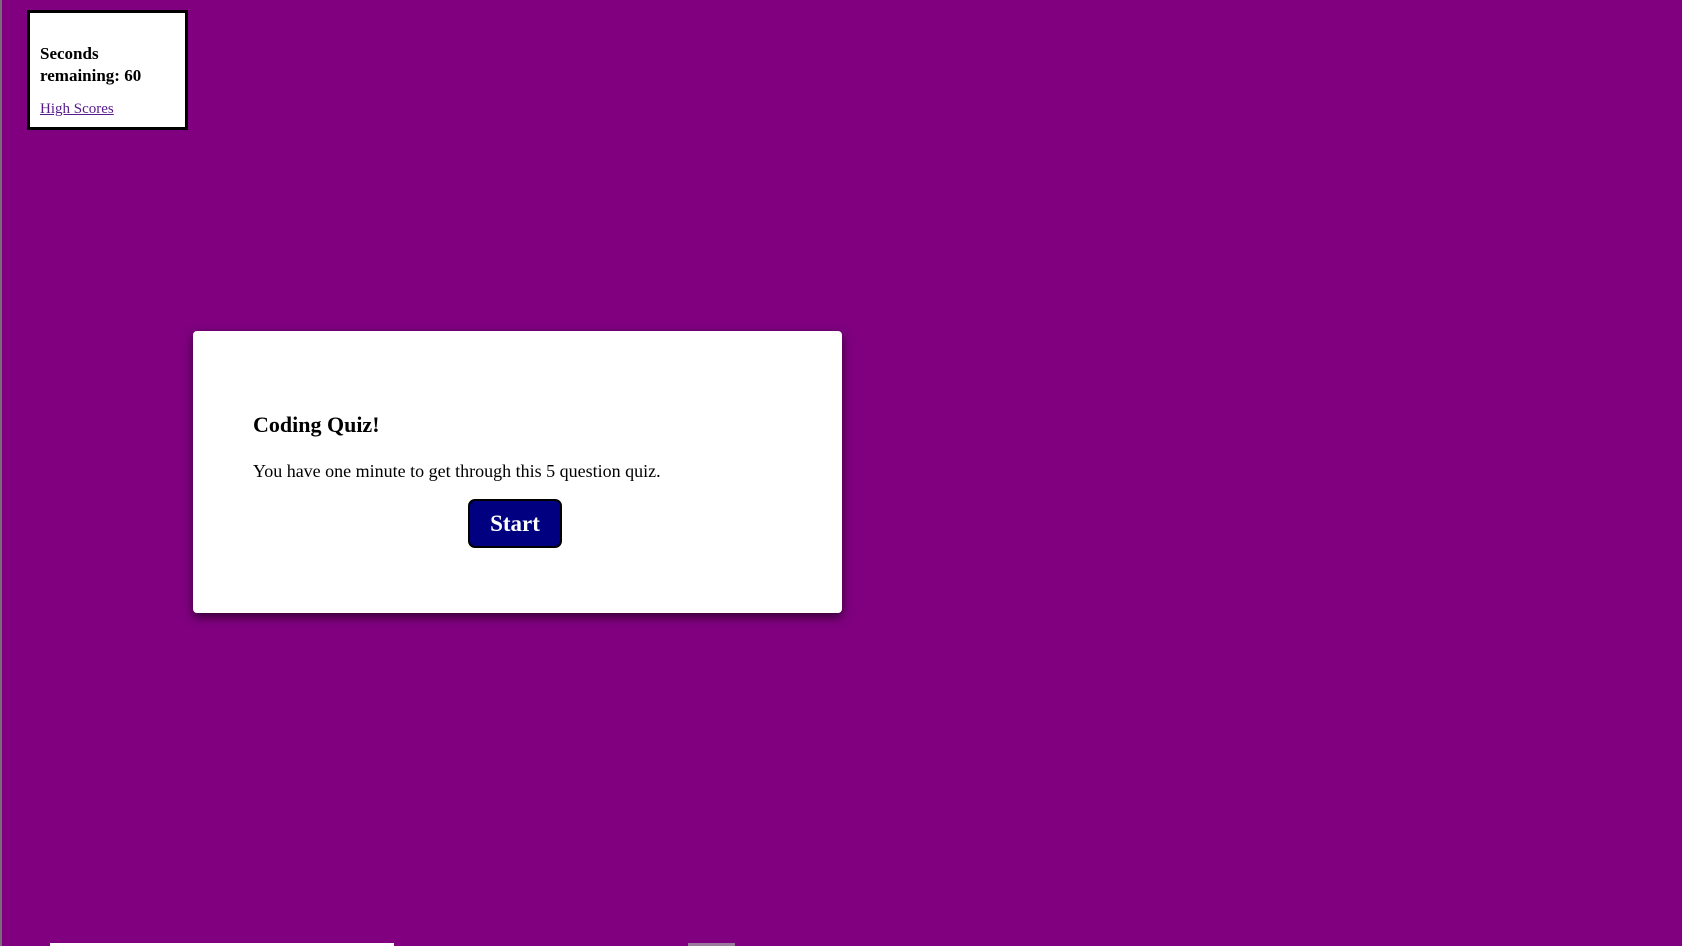  Describe the element at coordinates (316, 424) in the screenshot. I see `quiz-title: Coding Quiz!` at that location.